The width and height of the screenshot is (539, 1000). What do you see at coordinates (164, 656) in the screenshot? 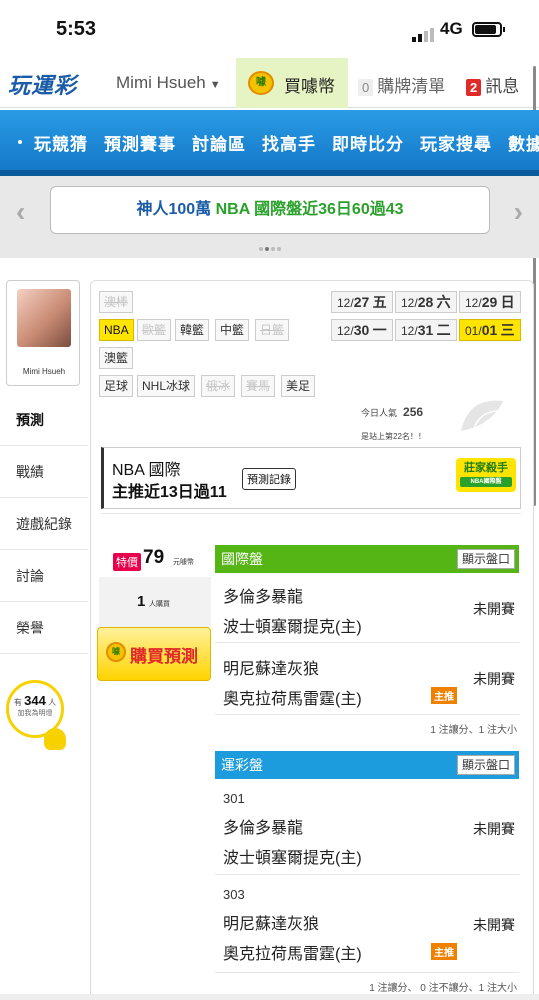
I see `buy-prediction-label: 購買預測` at bounding box center [164, 656].